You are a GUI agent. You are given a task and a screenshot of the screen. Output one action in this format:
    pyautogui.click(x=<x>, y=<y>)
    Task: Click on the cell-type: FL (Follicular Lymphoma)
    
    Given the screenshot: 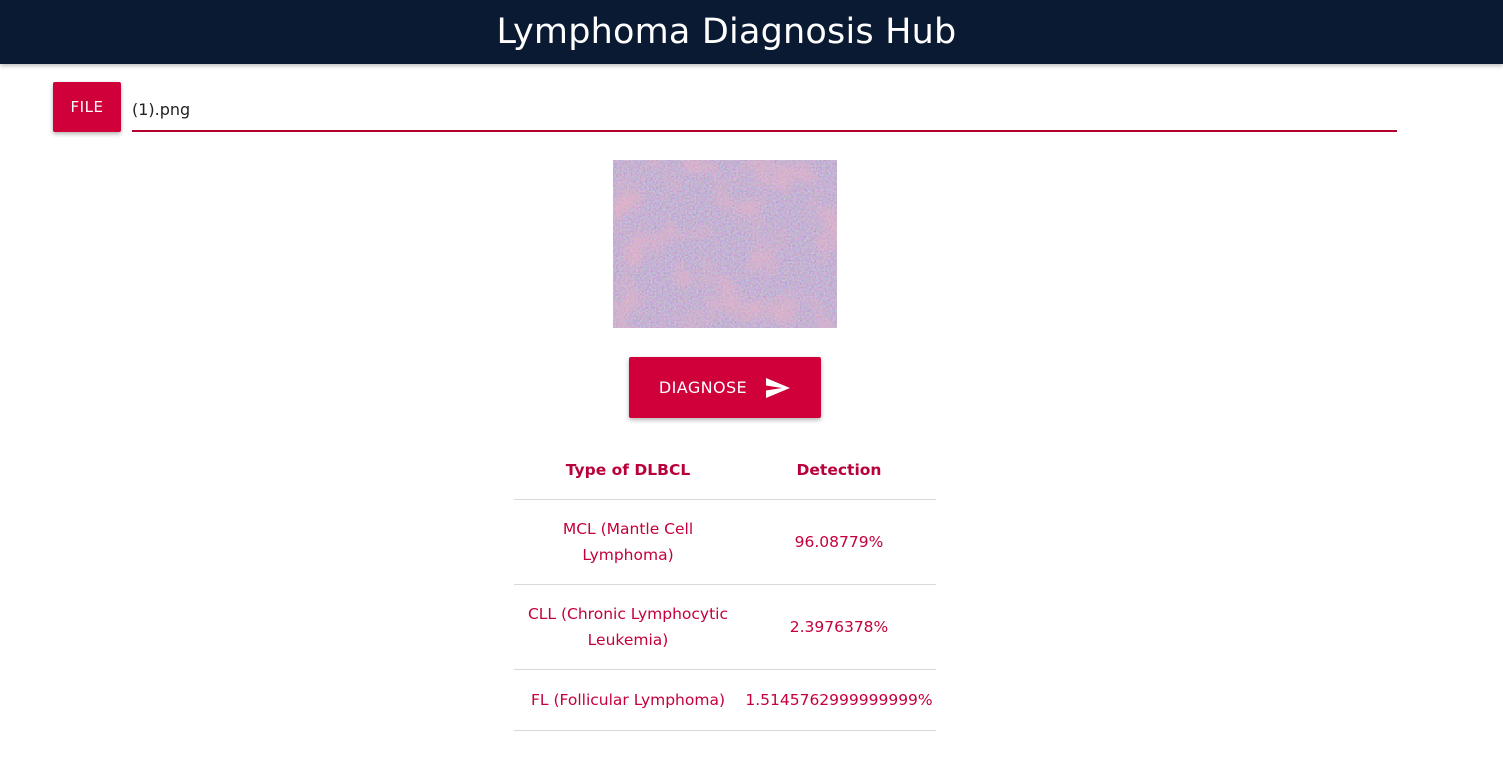 What is the action you would take?
    pyautogui.click(x=628, y=700)
    